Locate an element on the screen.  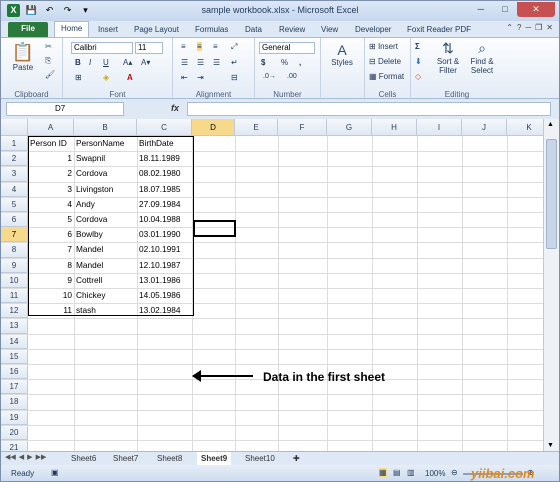
cell-a9: 8 is located at coordinates (51, 265).